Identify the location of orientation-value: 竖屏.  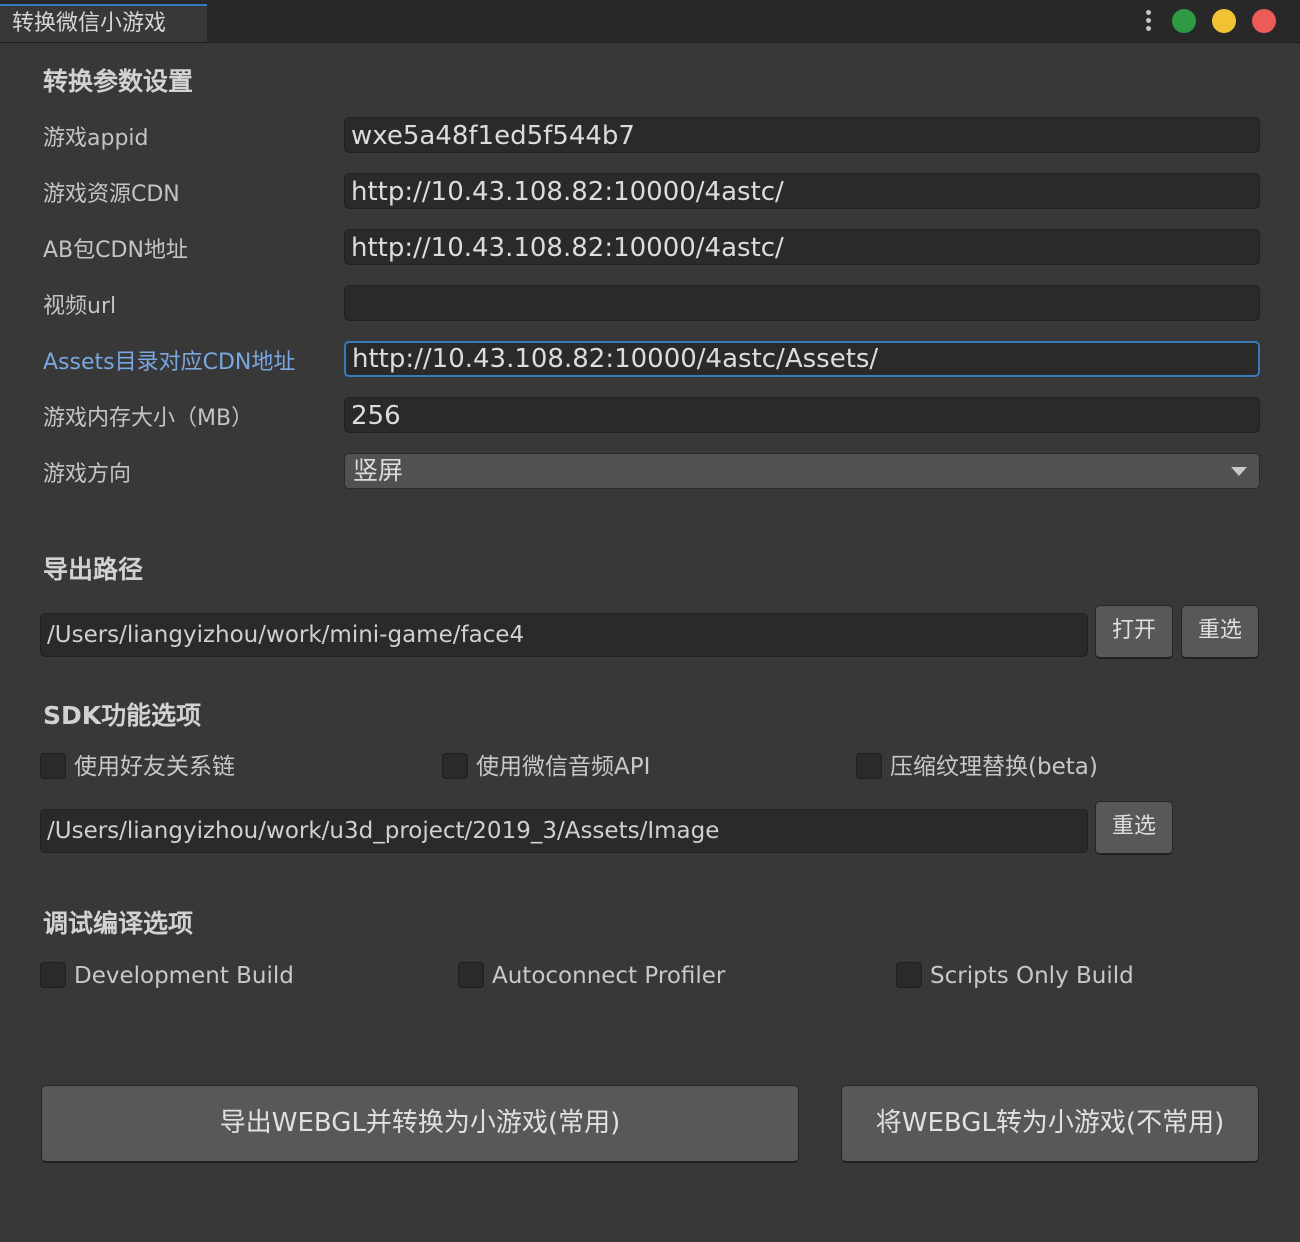
(378, 470).